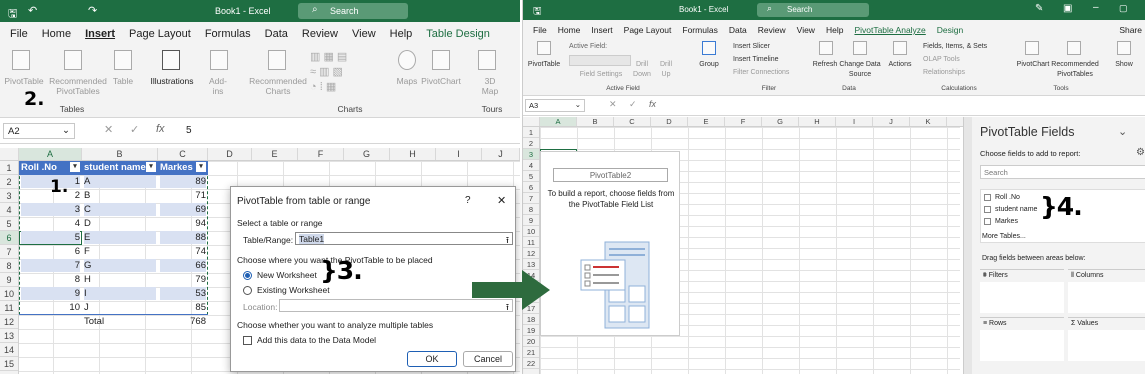 The width and height of the screenshot is (1145, 374). Describe the element at coordinates (595, 121) in the screenshot. I see `col-header: B` at that location.